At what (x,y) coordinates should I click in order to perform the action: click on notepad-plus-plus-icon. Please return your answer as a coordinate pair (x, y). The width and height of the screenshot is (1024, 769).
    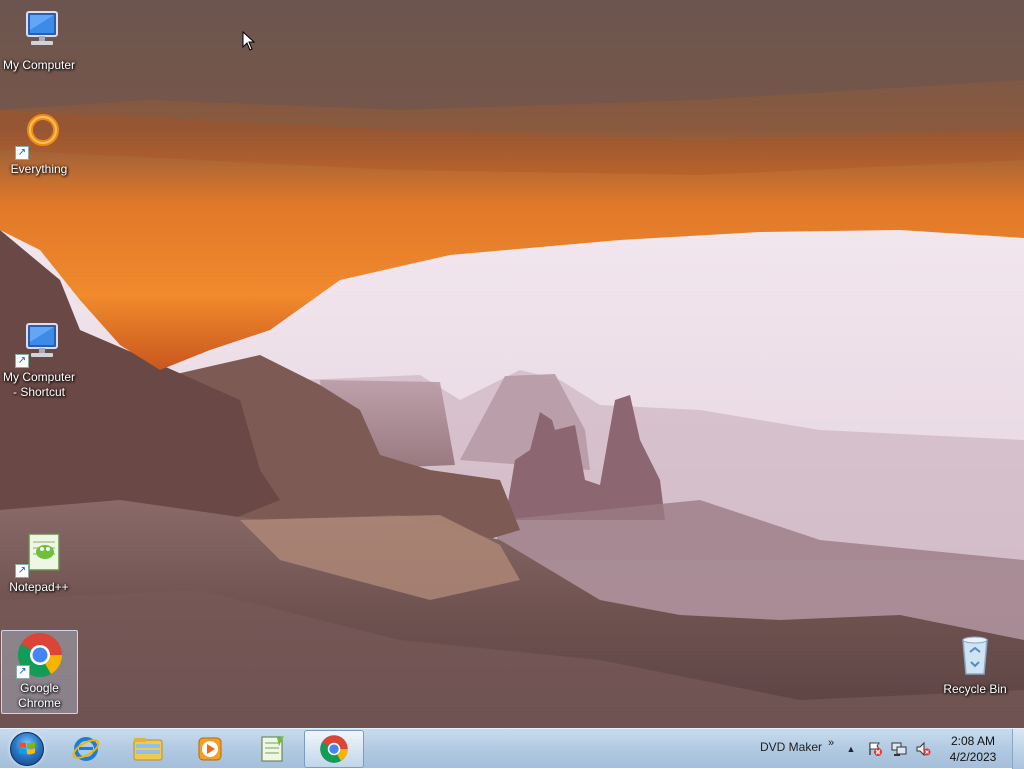
    Looking at the image, I should click on (272, 748).